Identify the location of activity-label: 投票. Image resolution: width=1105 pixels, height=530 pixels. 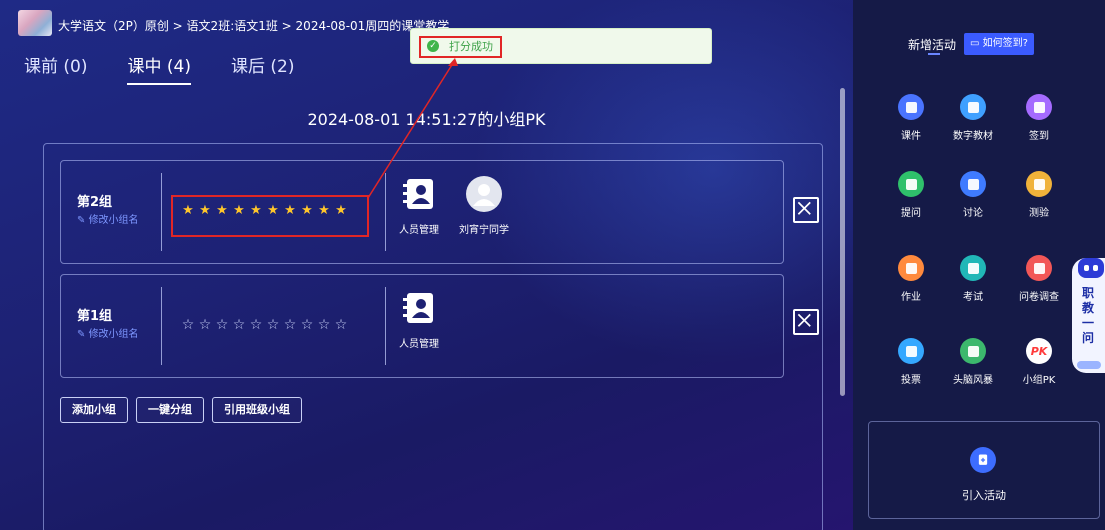
(911, 380).